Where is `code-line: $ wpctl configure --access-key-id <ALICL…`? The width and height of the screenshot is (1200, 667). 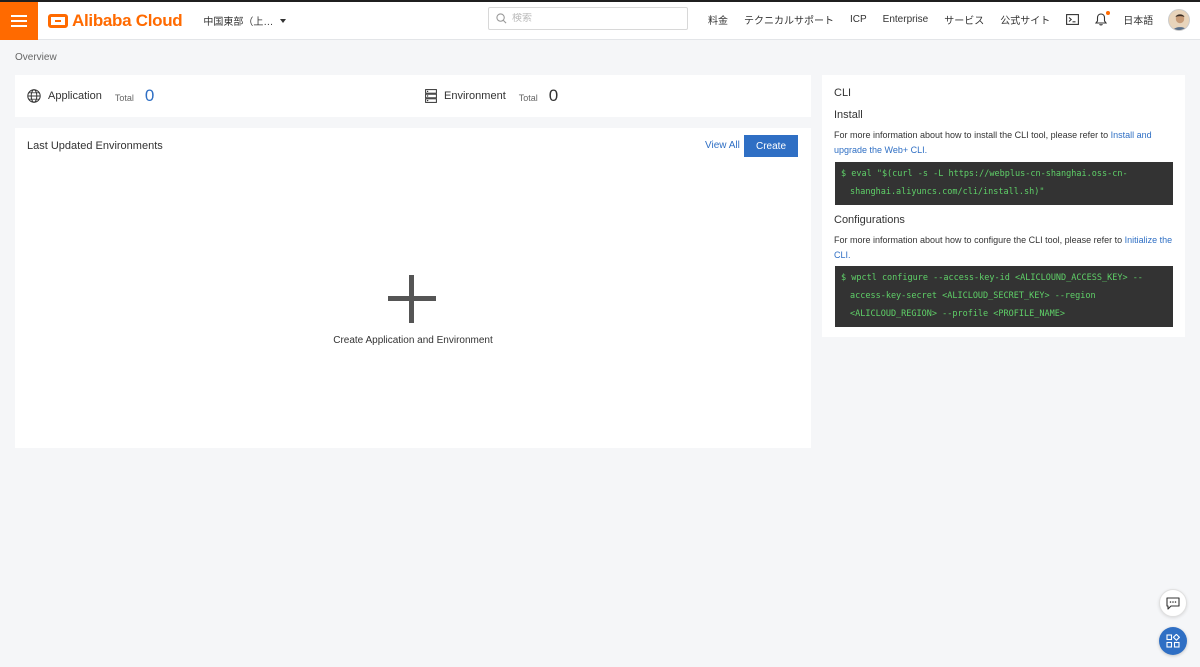 code-line: $ wpctl configure --access-key-id <ALICL… is located at coordinates (992, 278).